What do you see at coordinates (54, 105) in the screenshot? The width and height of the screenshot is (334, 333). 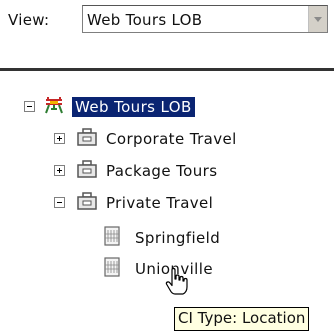 I see `business-service-icon` at bounding box center [54, 105].